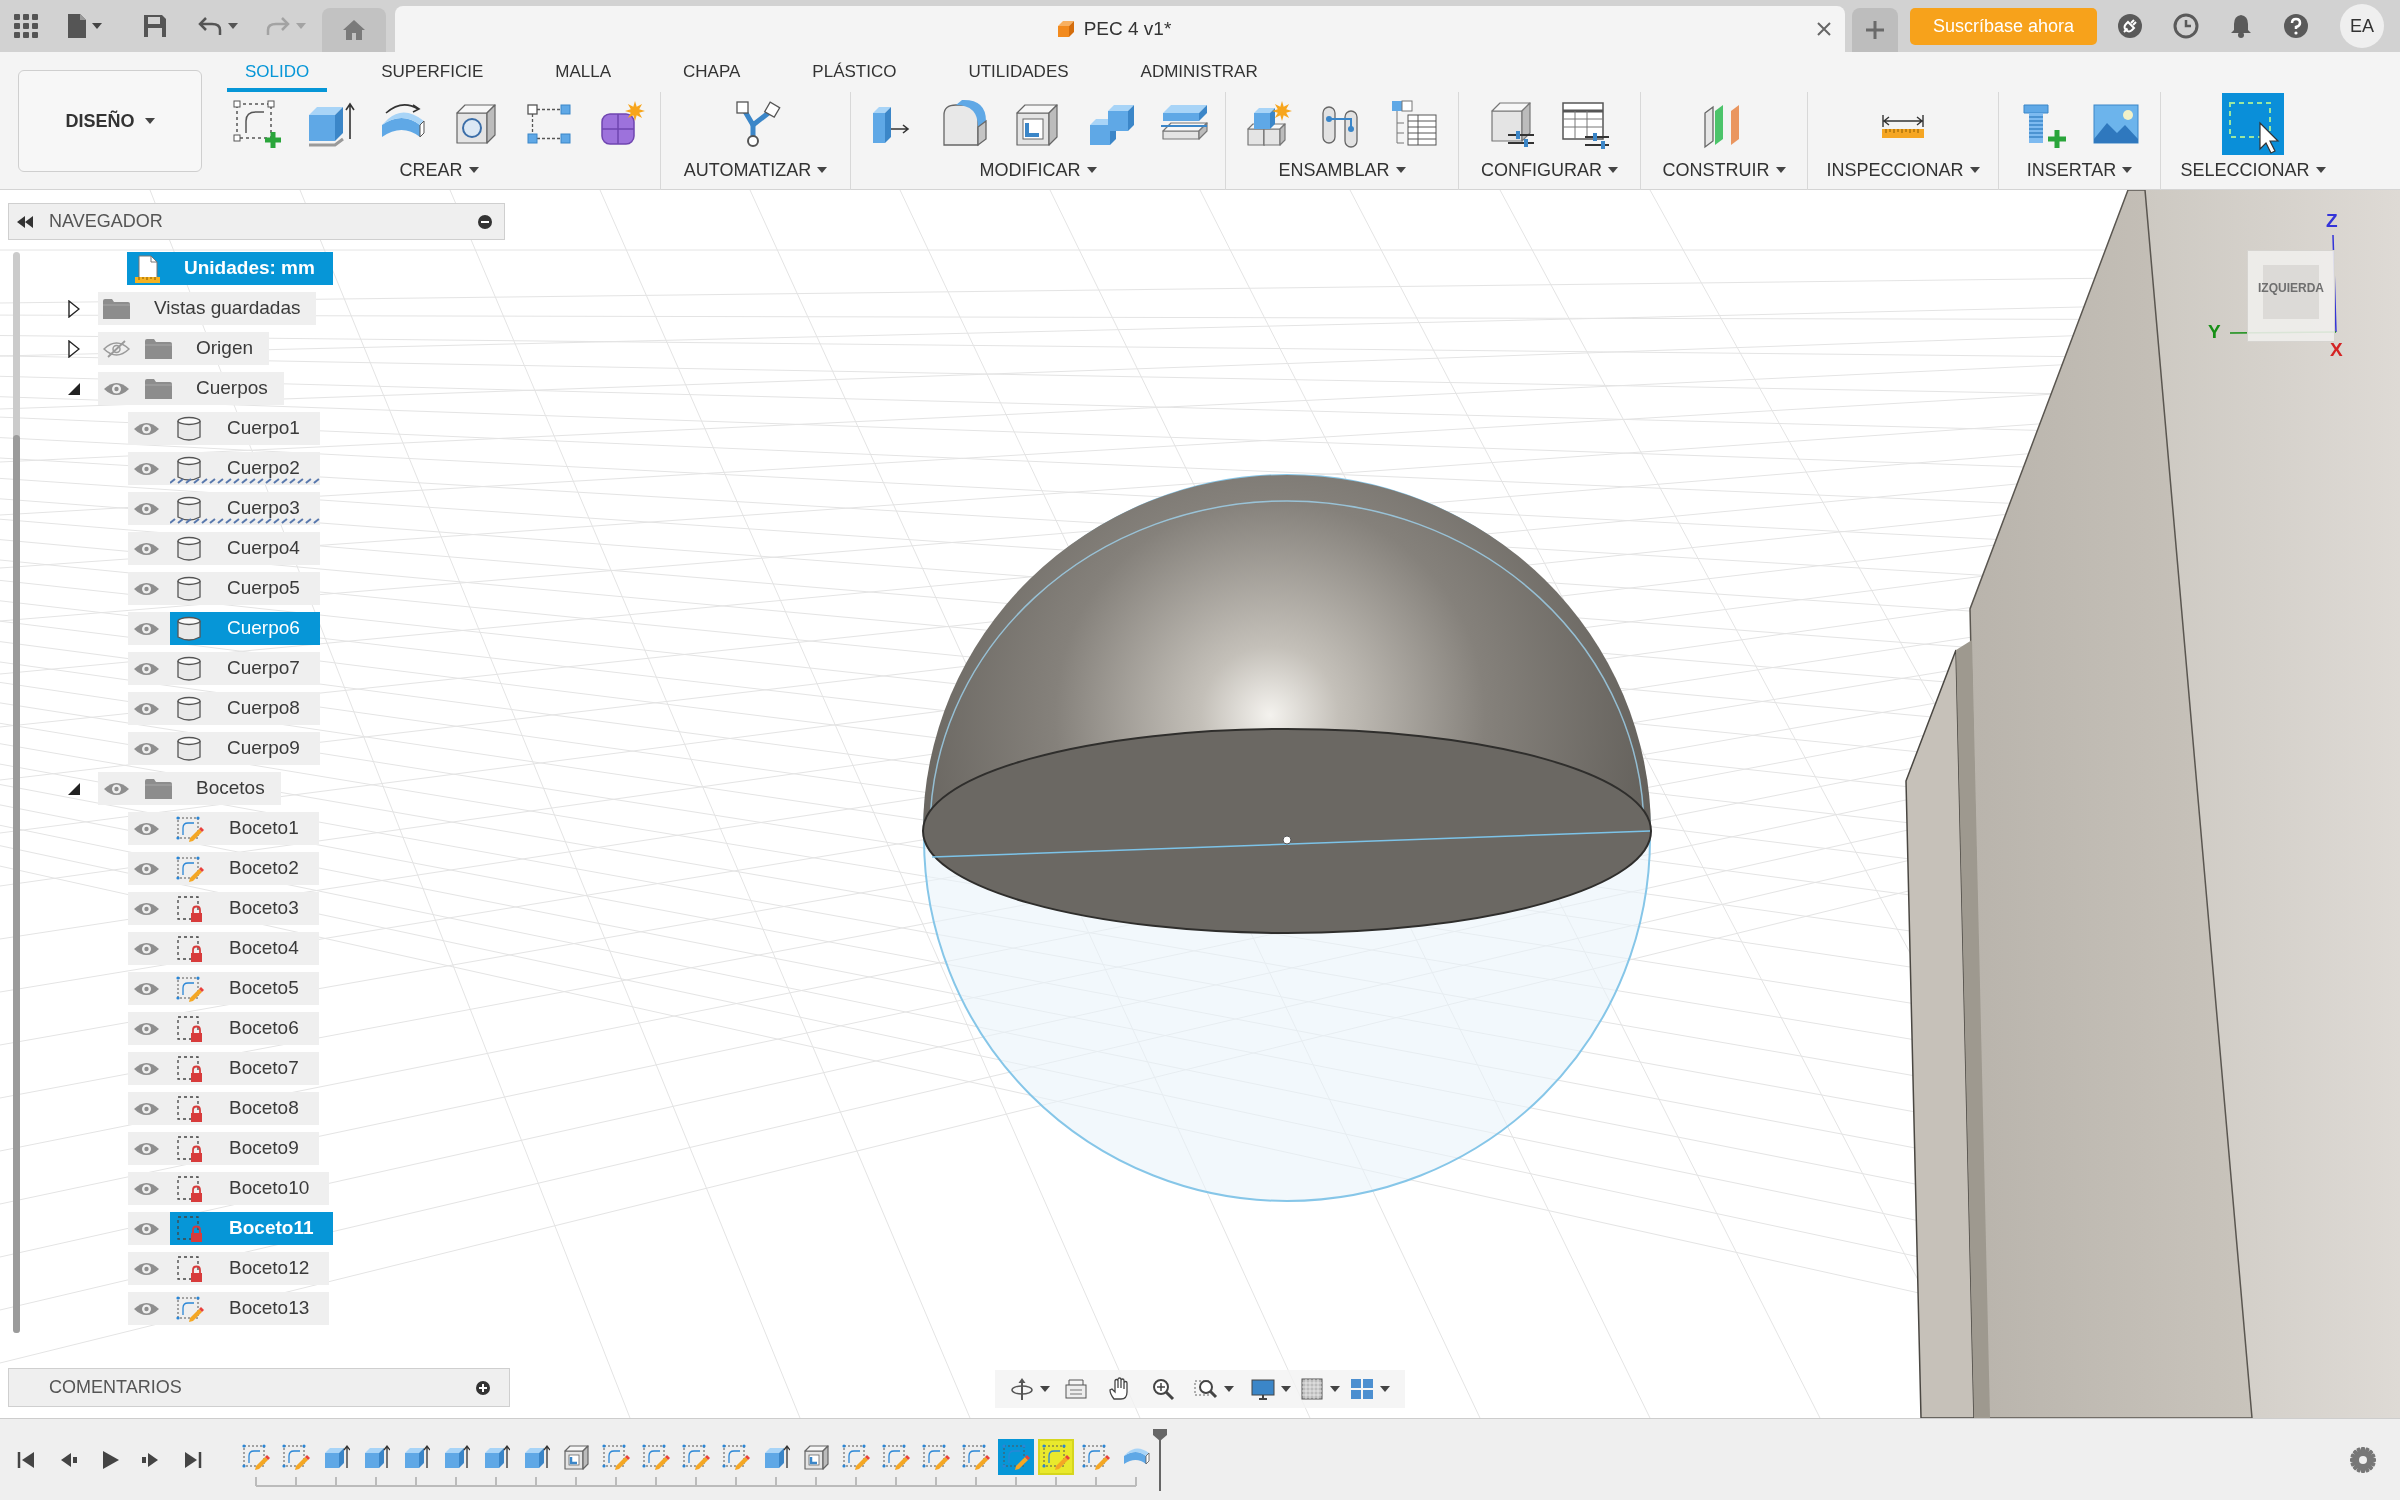  What do you see at coordinates (1022, 1389) in the screenshot?
I see `orbit-icon` at bounding box center [1022, 1389].